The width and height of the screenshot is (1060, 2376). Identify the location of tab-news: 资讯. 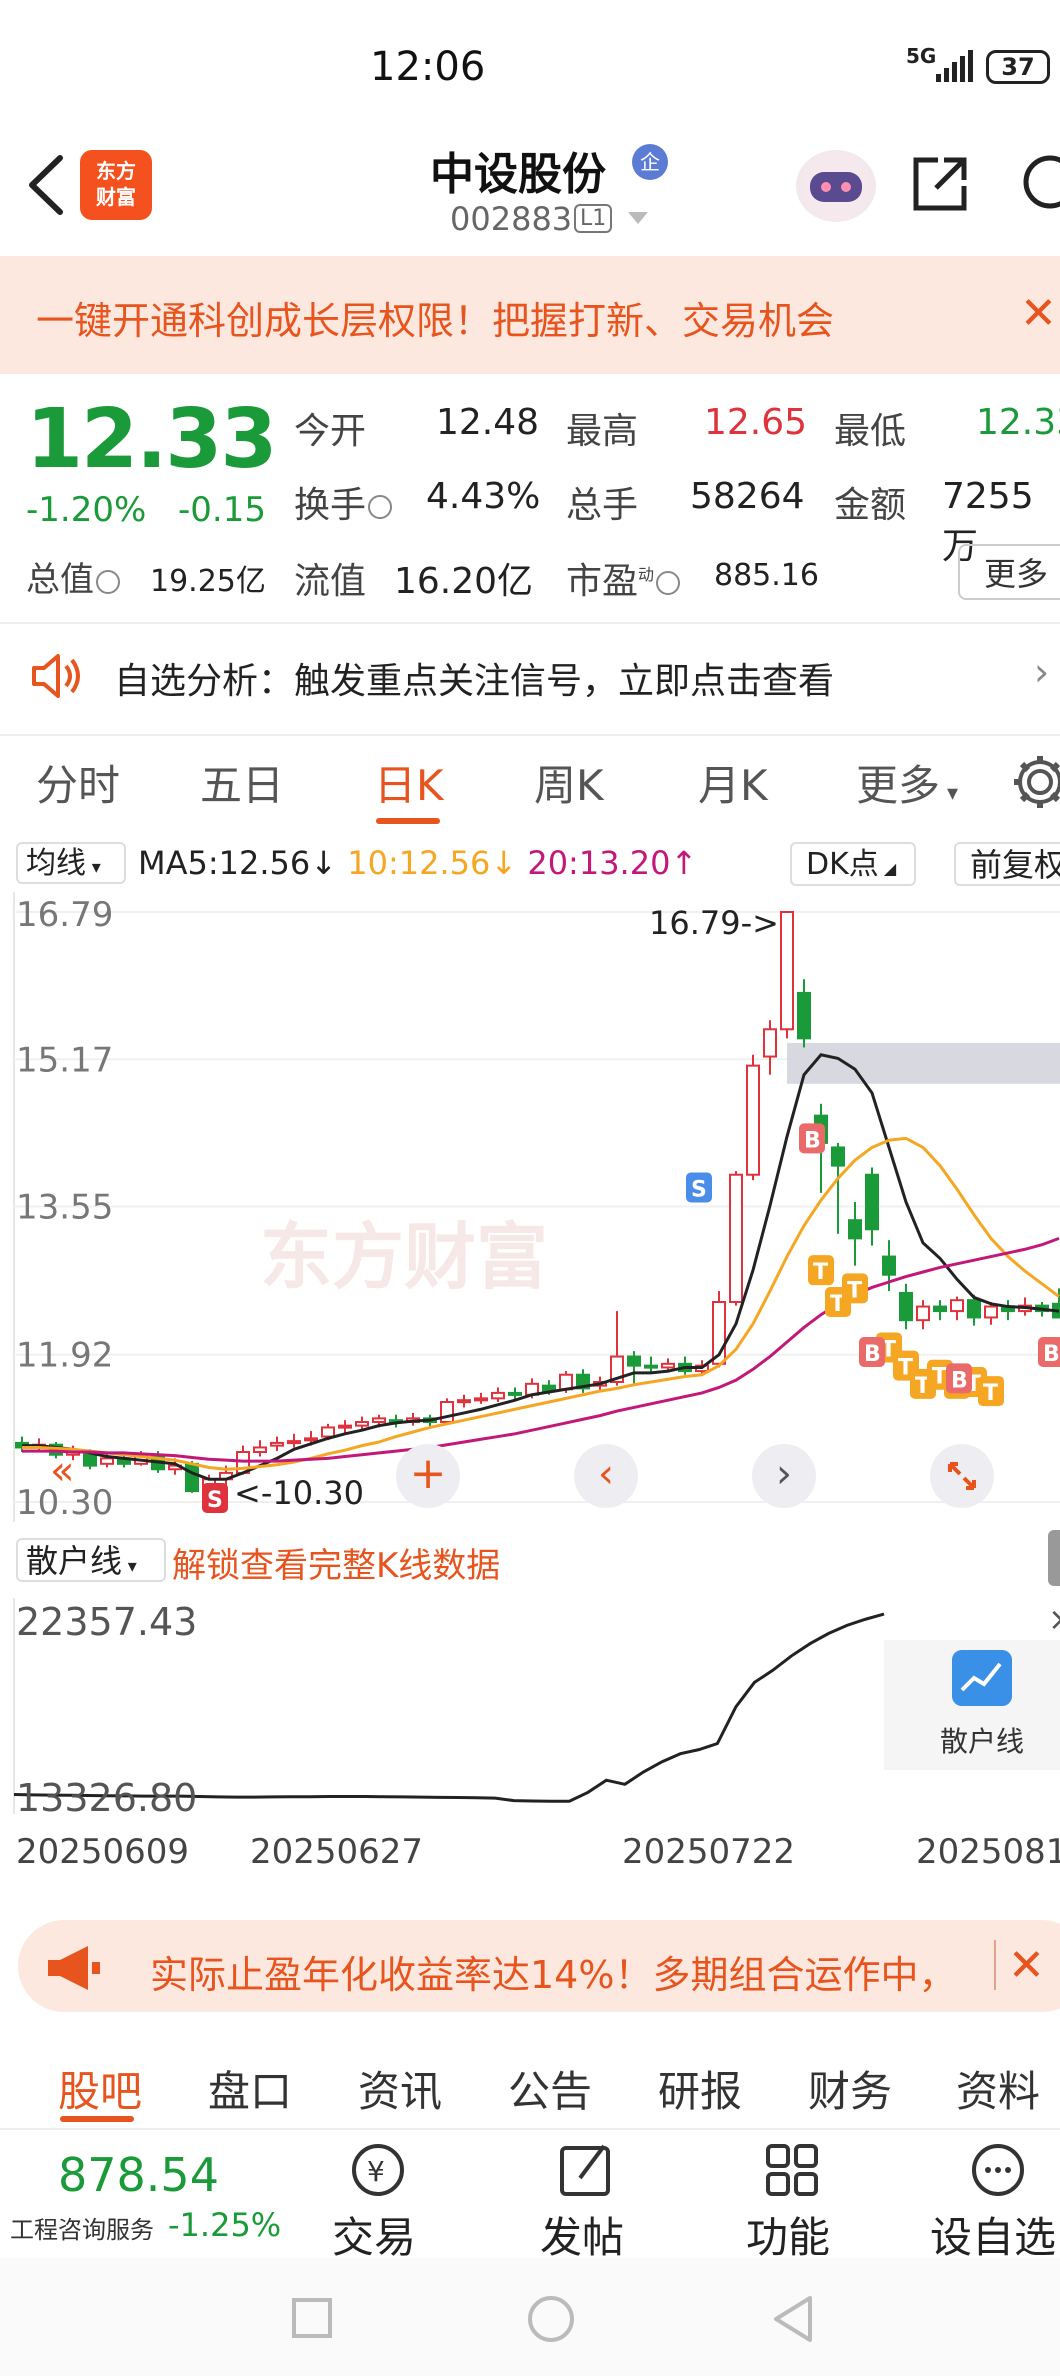
(400, 2088).